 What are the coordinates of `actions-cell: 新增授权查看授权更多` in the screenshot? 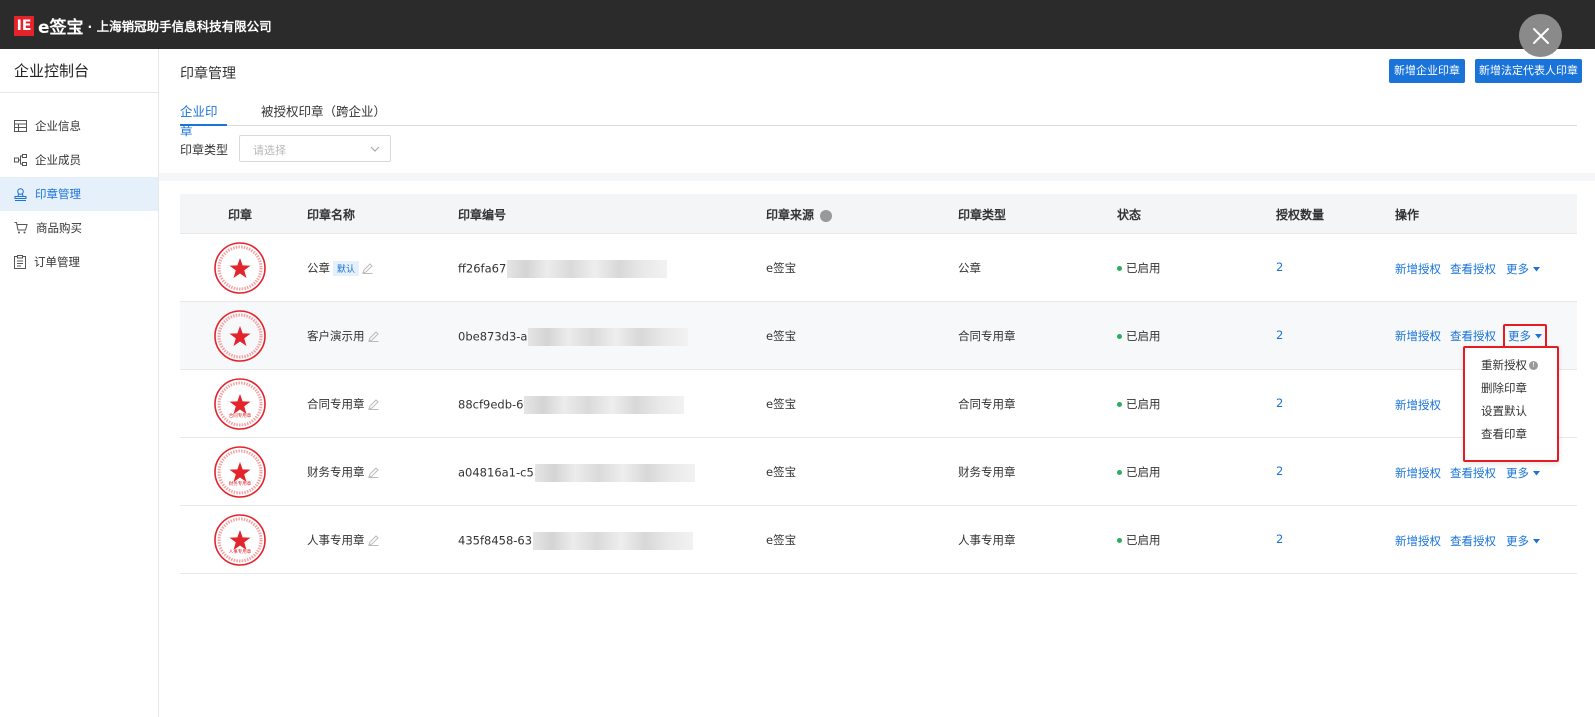 It's located at (1469, 473).